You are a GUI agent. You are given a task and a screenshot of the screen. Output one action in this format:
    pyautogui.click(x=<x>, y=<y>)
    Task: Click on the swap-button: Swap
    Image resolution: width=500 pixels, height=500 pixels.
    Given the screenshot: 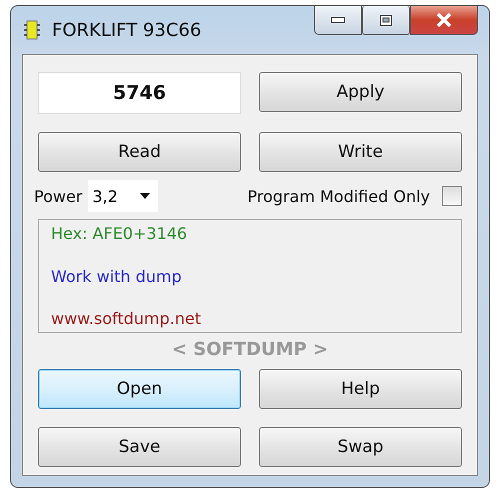 What is the action you would take?
    pyautogui.click(x=360, y=447)
    